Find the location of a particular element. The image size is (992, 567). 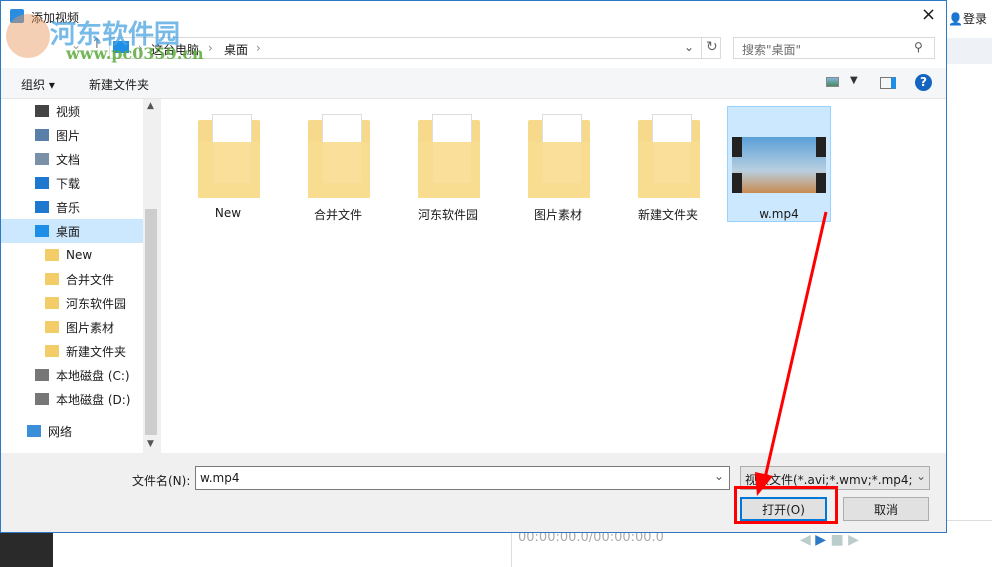

red-arrow-head is located at coordinates (764, 484).